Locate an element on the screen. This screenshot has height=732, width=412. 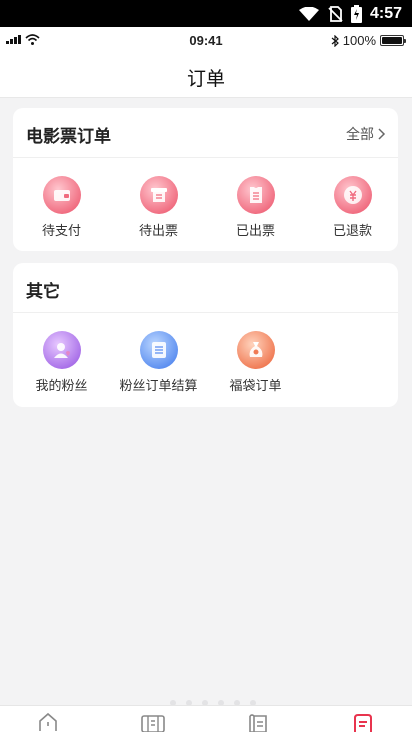
order-icon is located at coordinates (363, 723).